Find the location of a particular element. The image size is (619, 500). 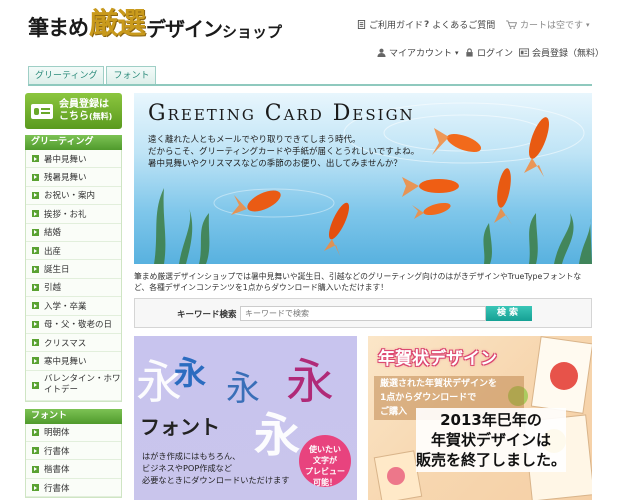

logo-text-1: 筆まめ is located at coordinates (58, 27).